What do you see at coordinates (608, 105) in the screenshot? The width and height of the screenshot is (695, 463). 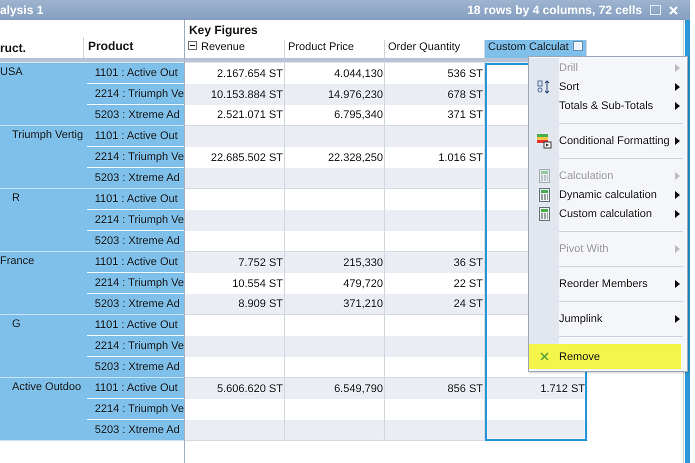 I see `menu-item: Totals & Sub-Totals` at bounding box center [608, 105].